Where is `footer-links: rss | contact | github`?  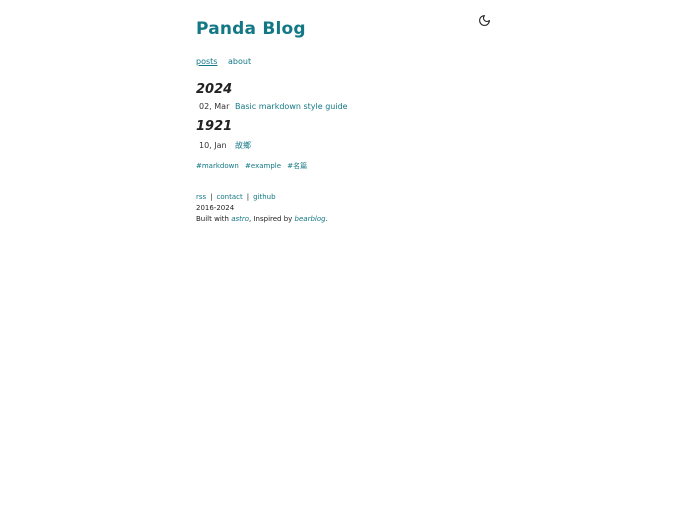 footer-links: rss | contact | github is located at coordinates (262, 197).